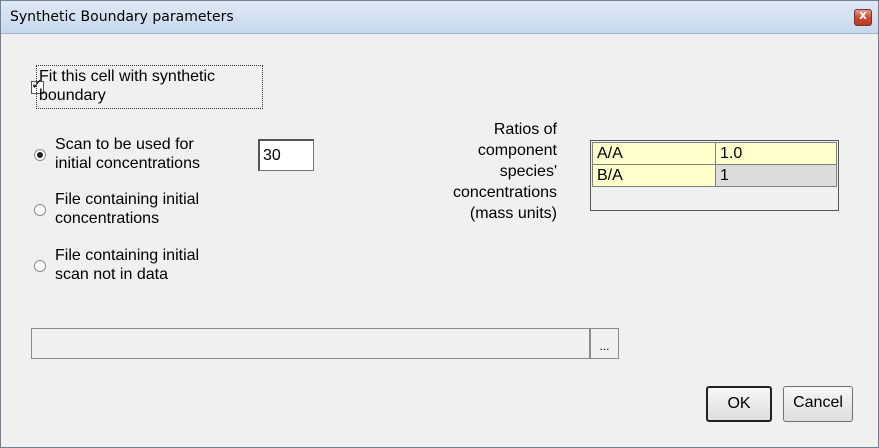 This screenshot has width=879, height=448. What do you see at coordinates (439, 17) in the screenshot?
I see `title-bar: Synthetic Boundary parameters x` at bounding box center [439, 17].